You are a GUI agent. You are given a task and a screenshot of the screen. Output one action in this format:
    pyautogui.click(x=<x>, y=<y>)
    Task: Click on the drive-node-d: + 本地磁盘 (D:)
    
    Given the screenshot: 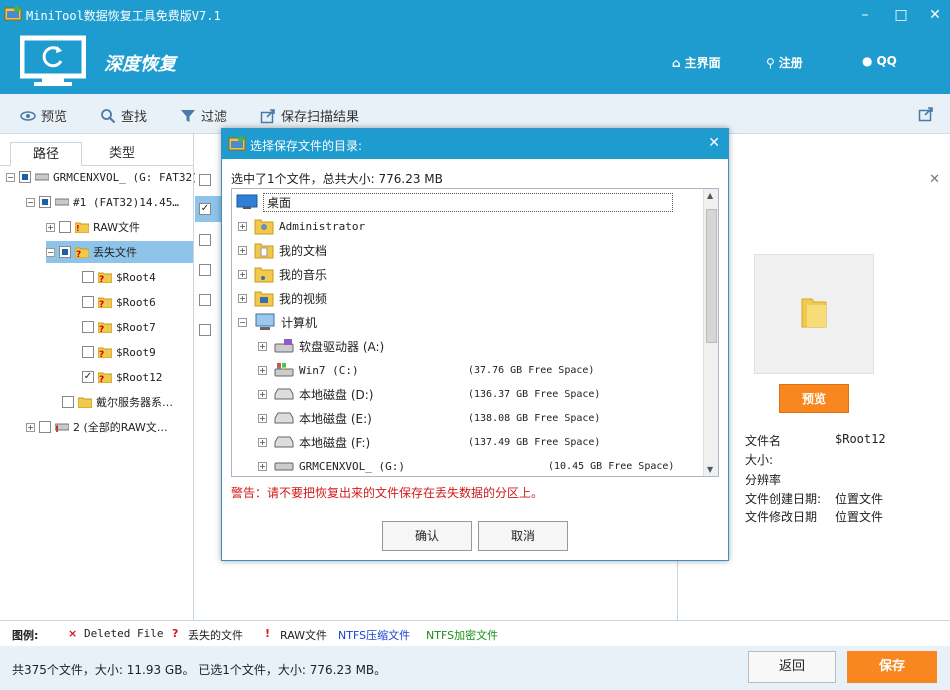 What is the action you would take?
    pyautogui.click(x=315, y=394)
    